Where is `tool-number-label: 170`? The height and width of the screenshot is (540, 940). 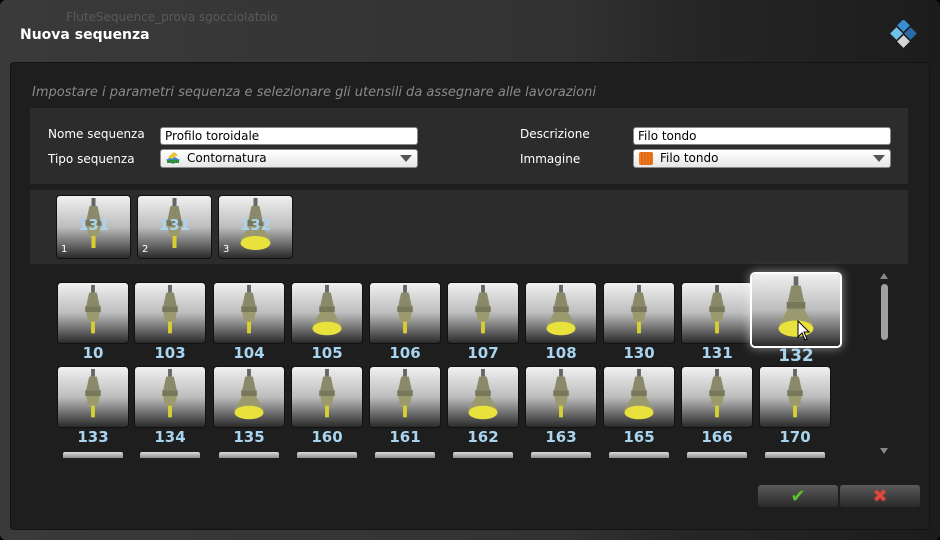
tool-number-label: 170 is located at coordinates (795, 437).